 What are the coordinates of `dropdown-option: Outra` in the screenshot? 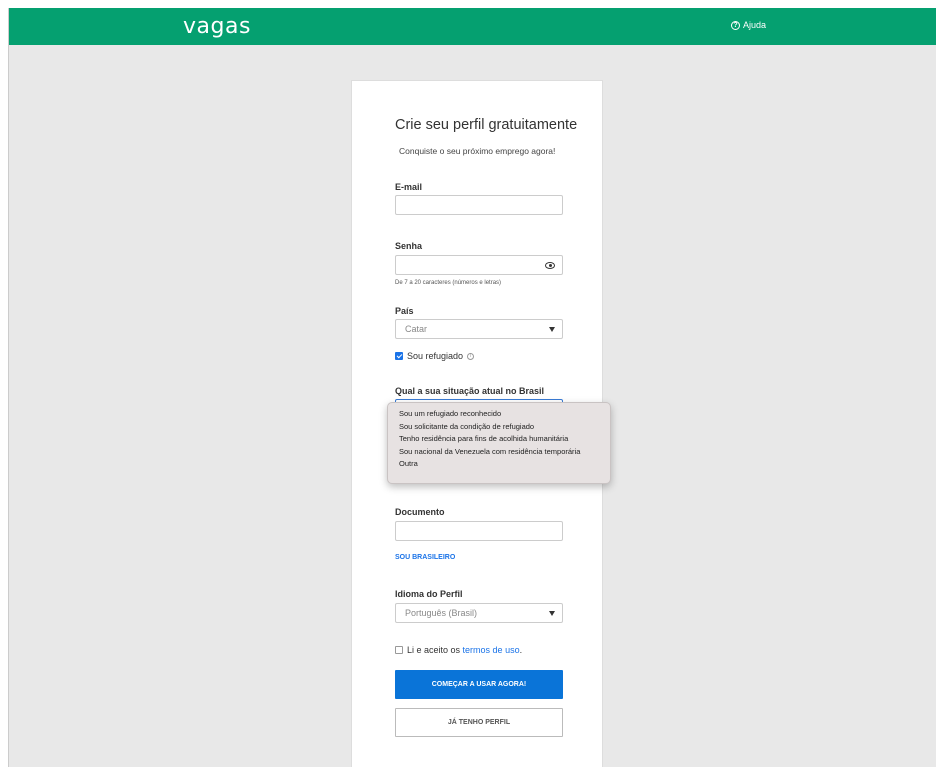 It's located at (499, 464).